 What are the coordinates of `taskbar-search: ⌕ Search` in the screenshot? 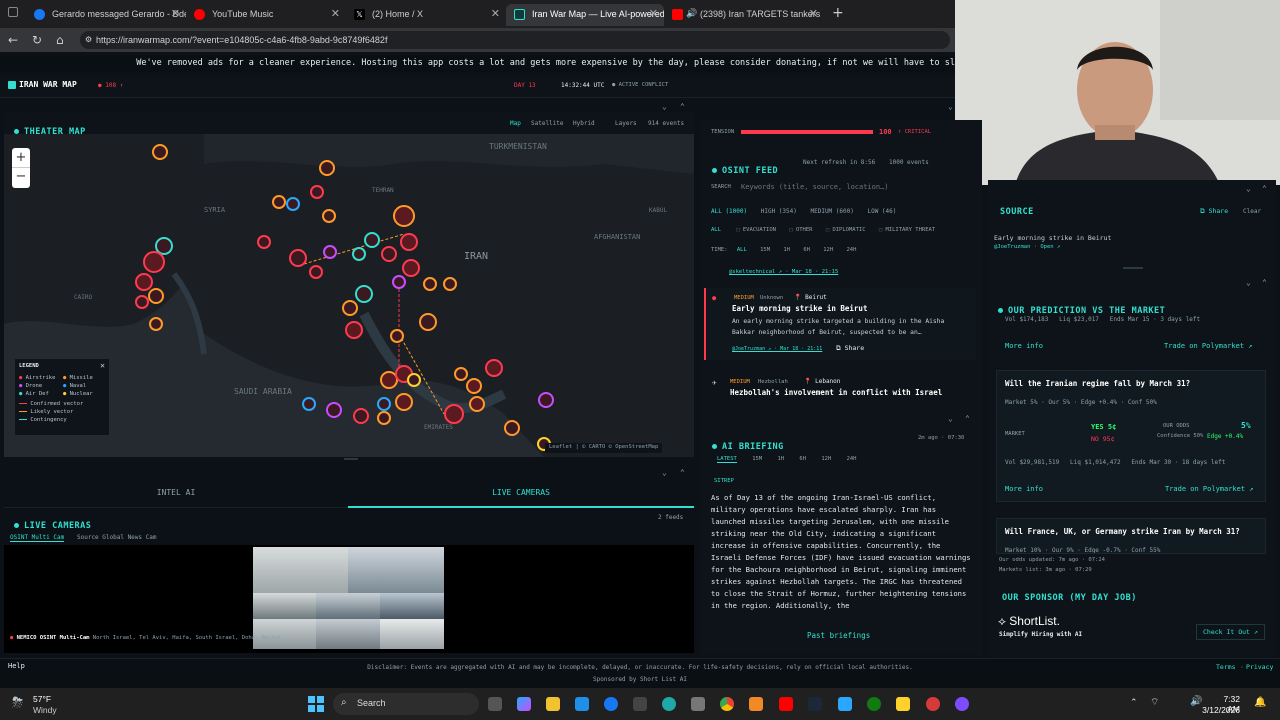 It's located at (406, 704).